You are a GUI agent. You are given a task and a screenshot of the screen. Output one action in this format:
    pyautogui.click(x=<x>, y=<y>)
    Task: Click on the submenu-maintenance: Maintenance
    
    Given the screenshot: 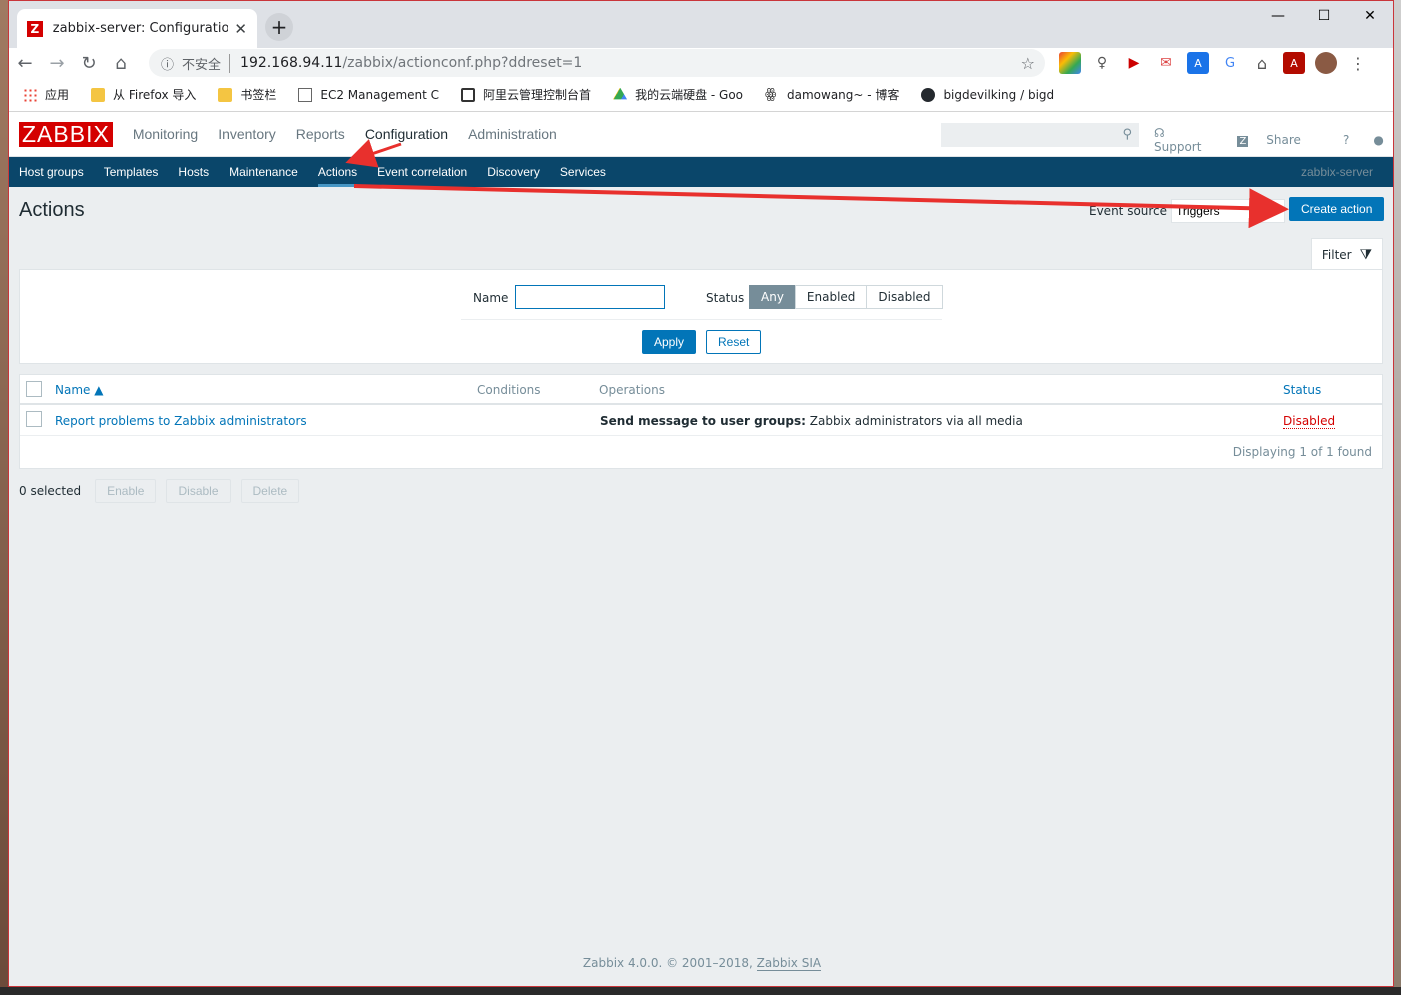 What is the action you would take?
    pyautogui.click(x=263, y=172)
    